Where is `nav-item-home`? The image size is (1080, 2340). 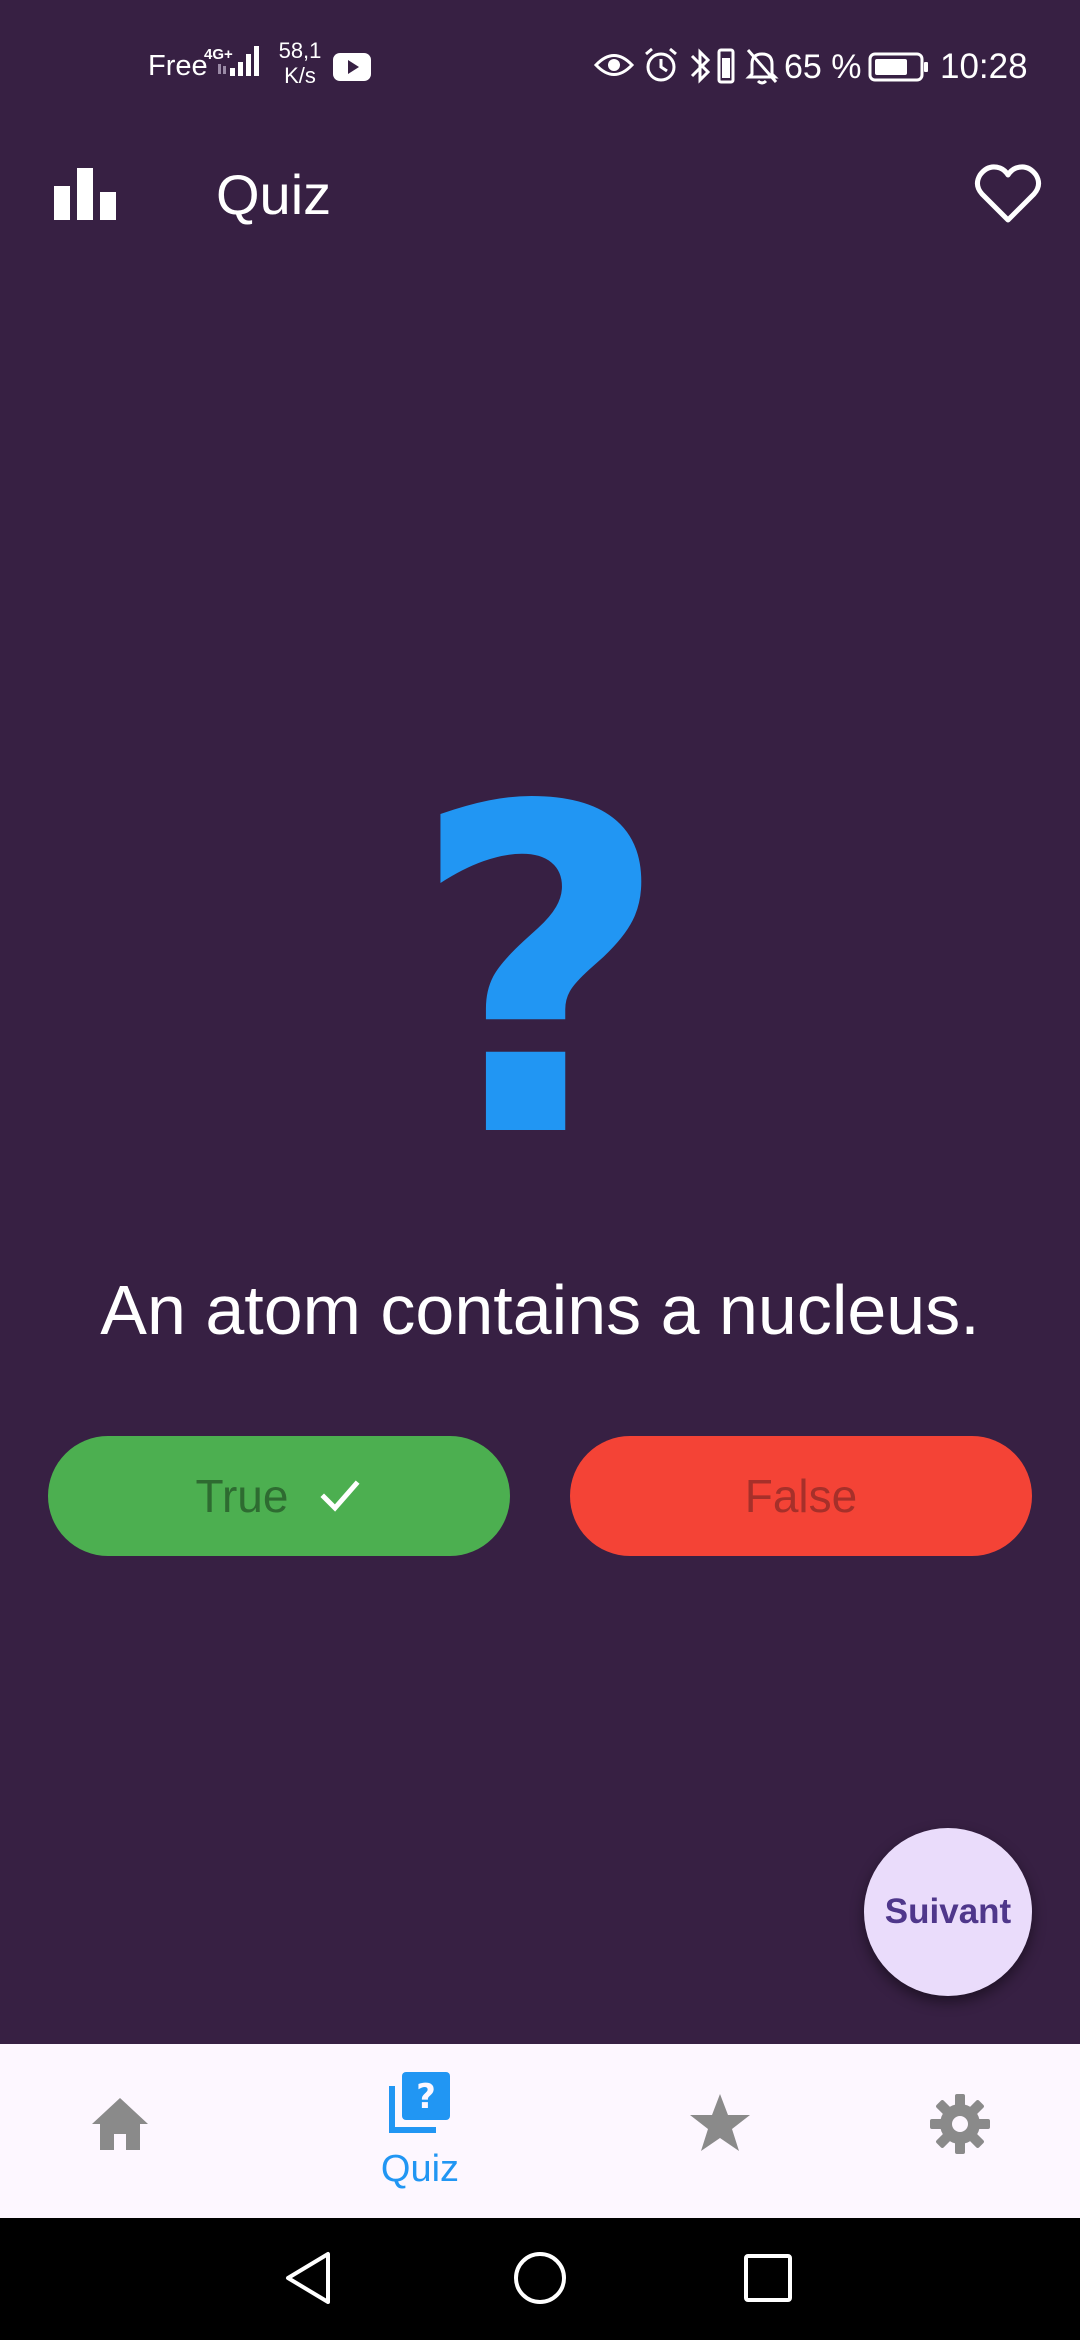
nav-item-home is located at coordinates (120, 2131).